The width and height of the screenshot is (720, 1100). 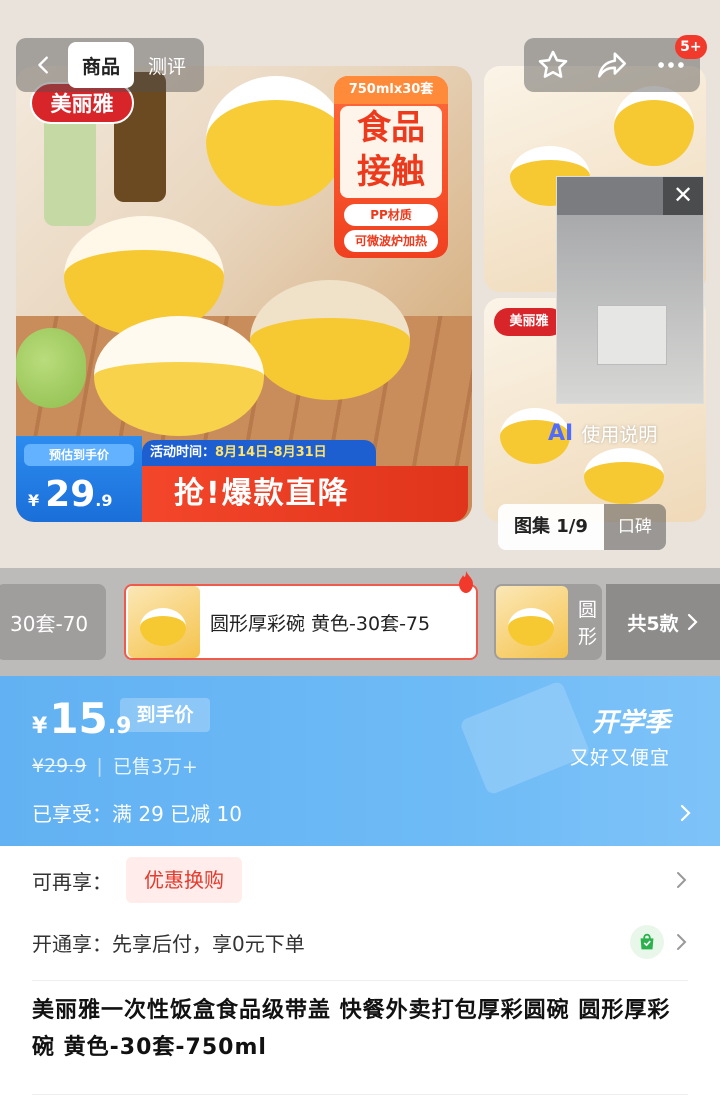 What do you see at coordinates (391, 128) in the screenshot?
I see `promo-headline-line1: 食品` at bounding box center [391, 128].